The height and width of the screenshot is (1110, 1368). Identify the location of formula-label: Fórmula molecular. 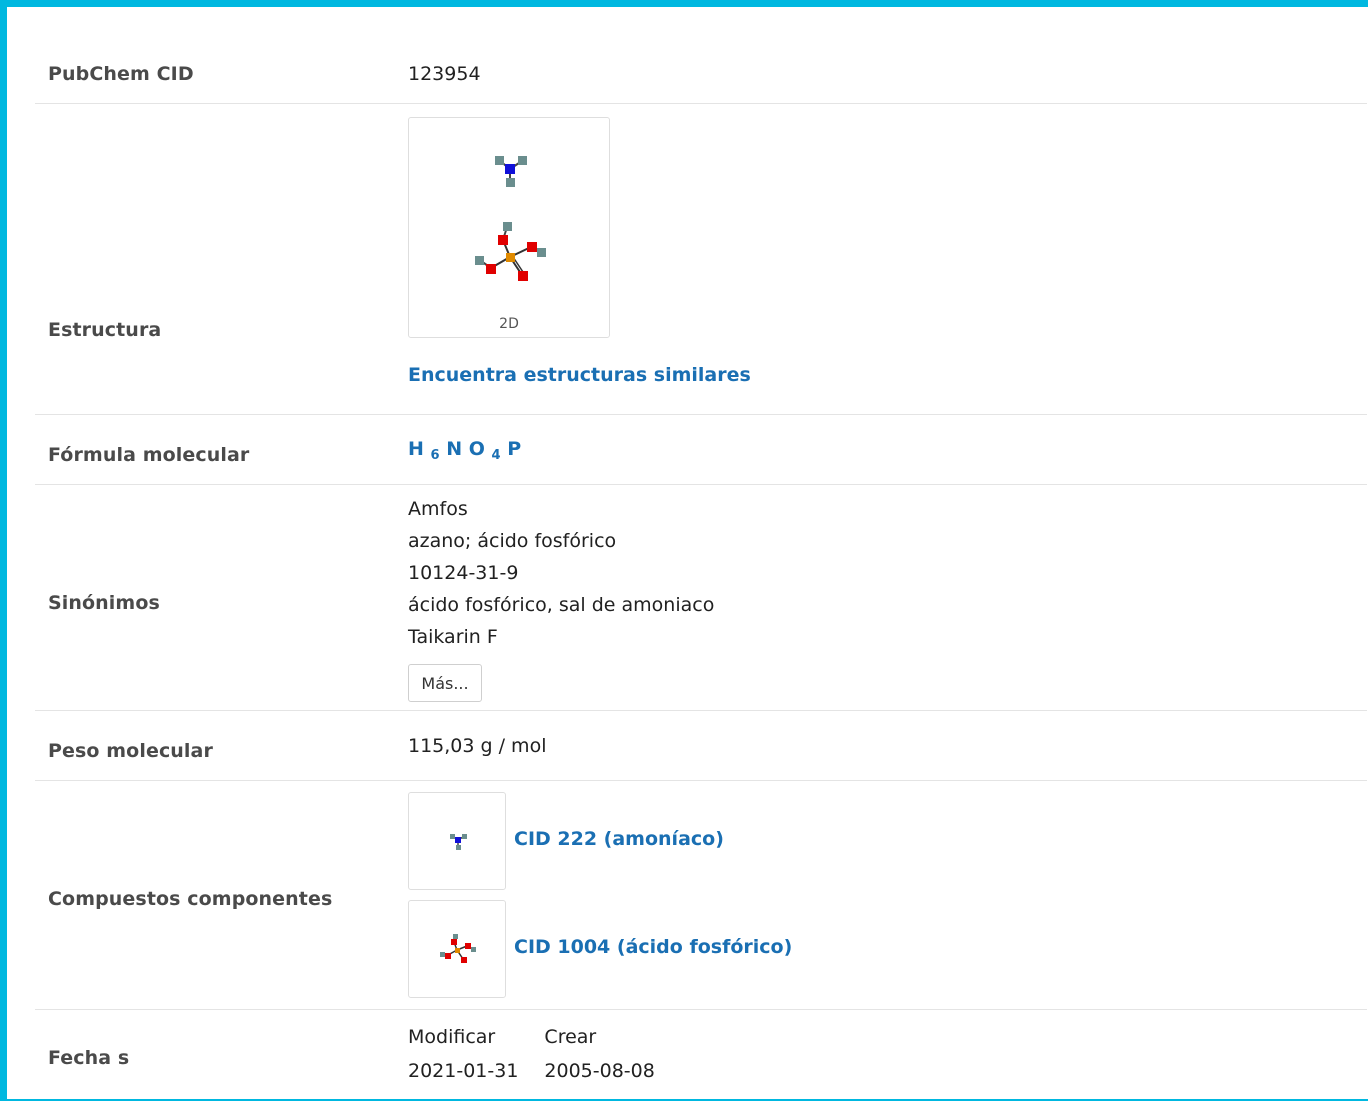
(149, 455).